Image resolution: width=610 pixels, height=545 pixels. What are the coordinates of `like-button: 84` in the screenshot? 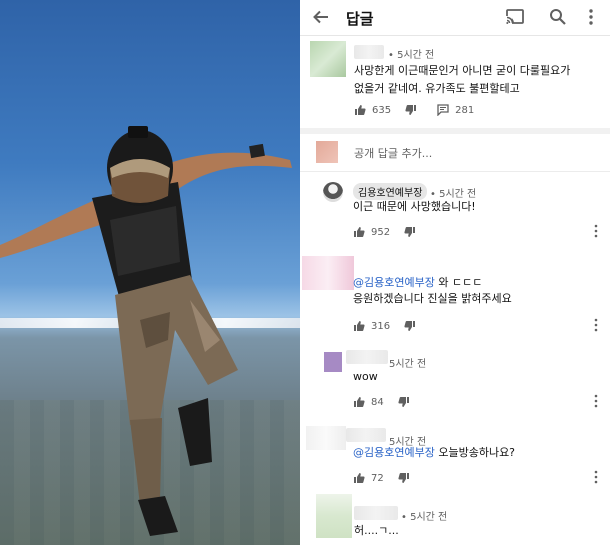 It's located at (368, 402).